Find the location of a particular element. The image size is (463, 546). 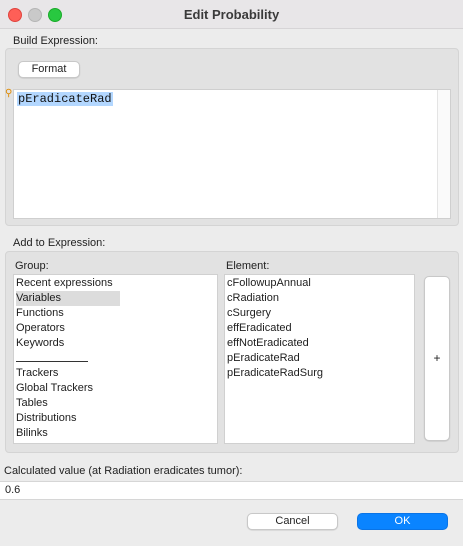

title-bar: Edit Probability is located at coordinates (231, 14).